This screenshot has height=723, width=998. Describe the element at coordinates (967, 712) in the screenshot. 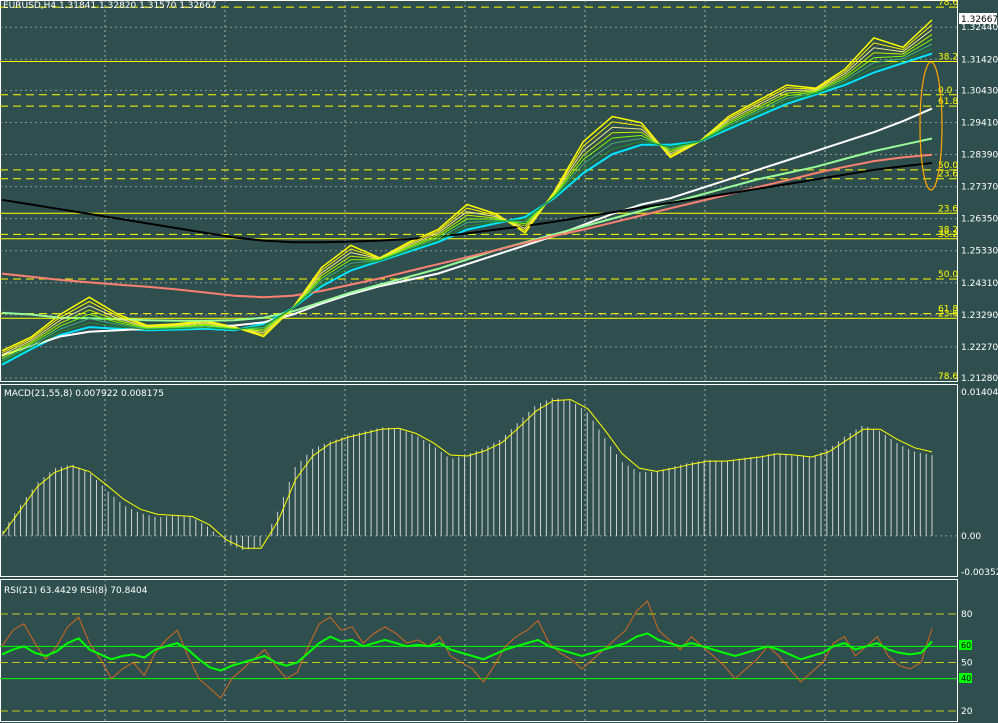

I see `rsi-axis-label: 20` at that location.